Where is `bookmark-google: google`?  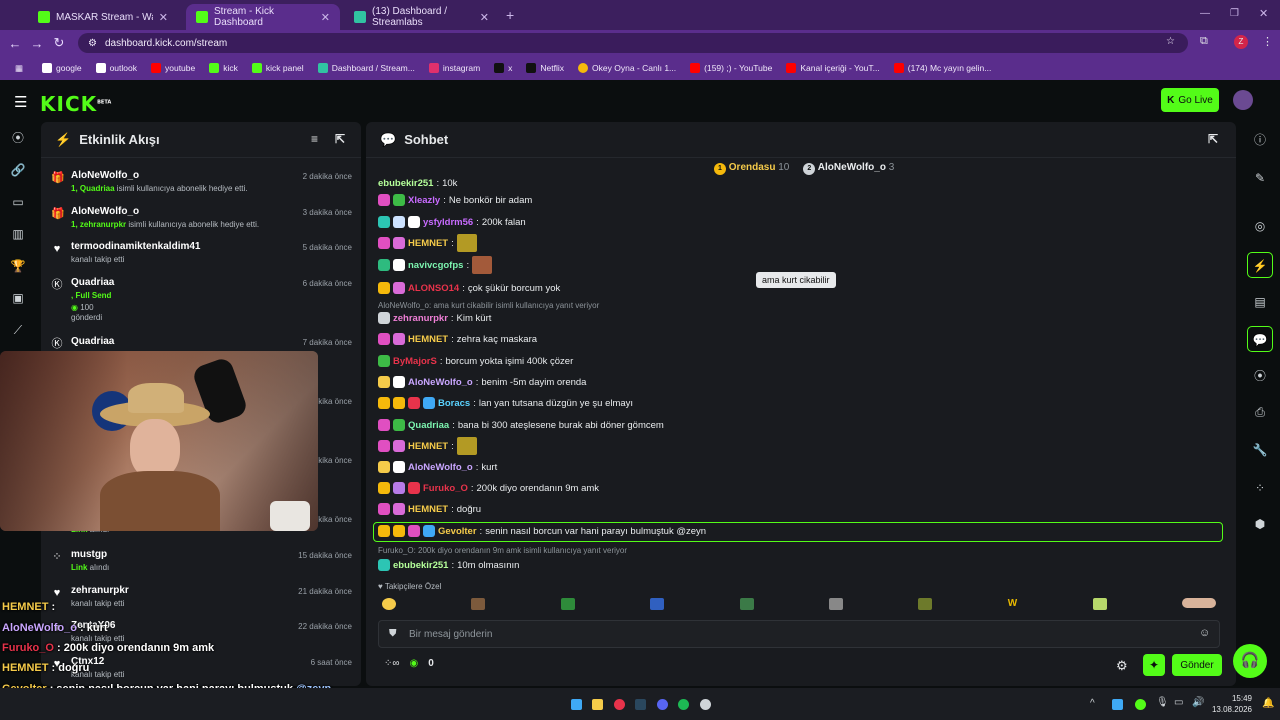
bookmark-google: google is located at coordinates (62, 68).